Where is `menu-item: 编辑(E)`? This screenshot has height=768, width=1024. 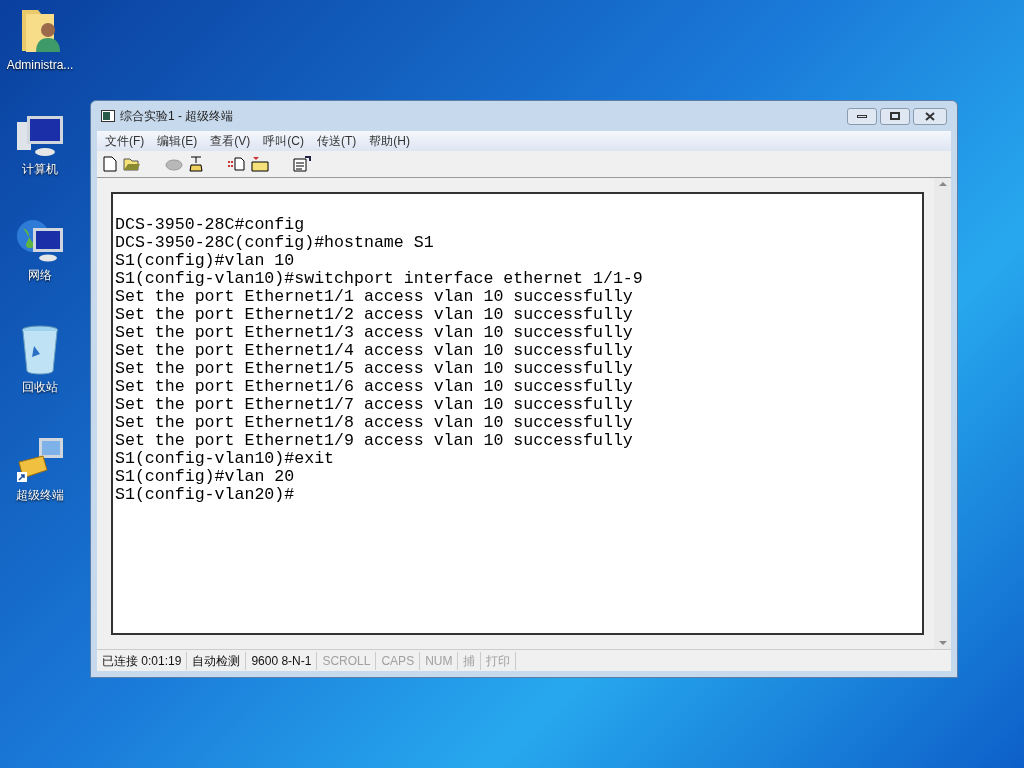 menu-item: 编辑(E) is located at coordinates (177, 141).